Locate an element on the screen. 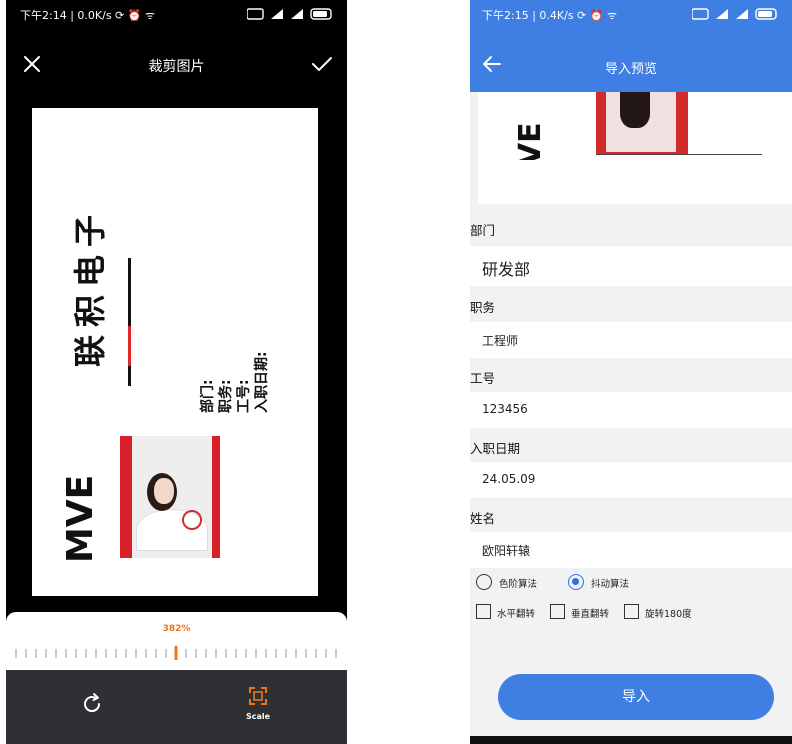 Image resolution: width=792 pixels, height=744 pixels. field-label-position: 职务 is located at coordinates (483, 307).